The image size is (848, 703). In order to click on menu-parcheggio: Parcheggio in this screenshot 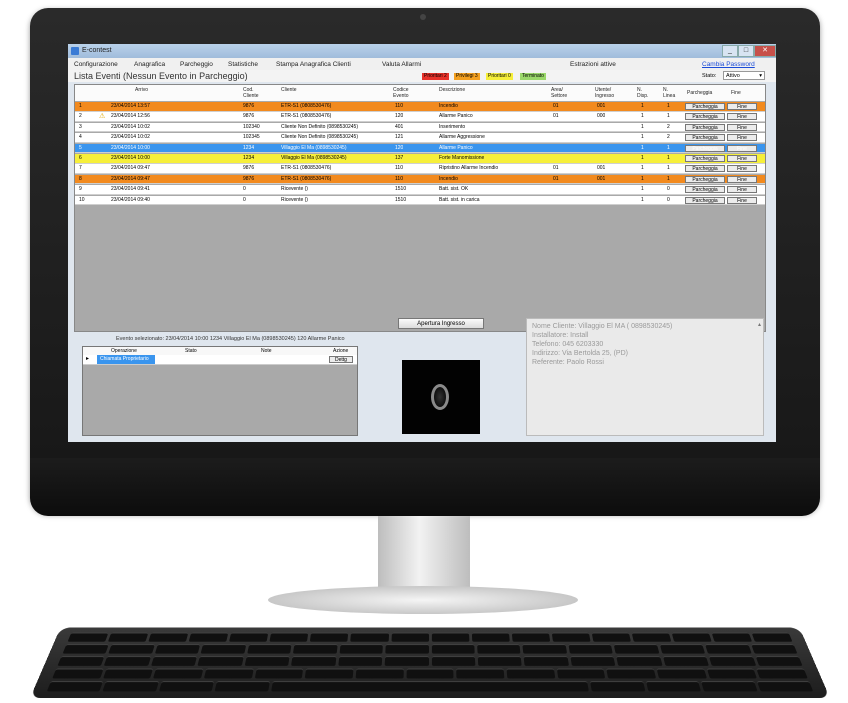, I will do `click(196, 64)`.